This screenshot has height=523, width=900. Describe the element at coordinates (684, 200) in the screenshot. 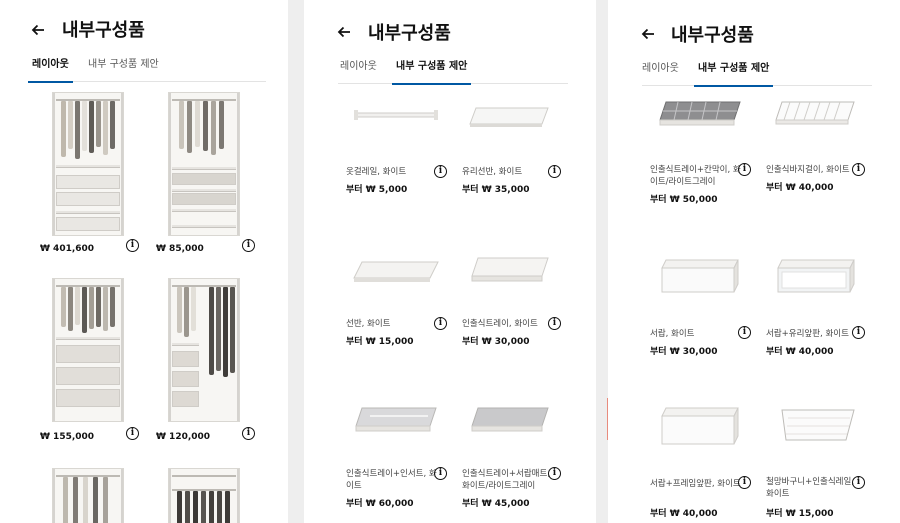

I see `product-price: 부터 ₩ 50,000` at that location.